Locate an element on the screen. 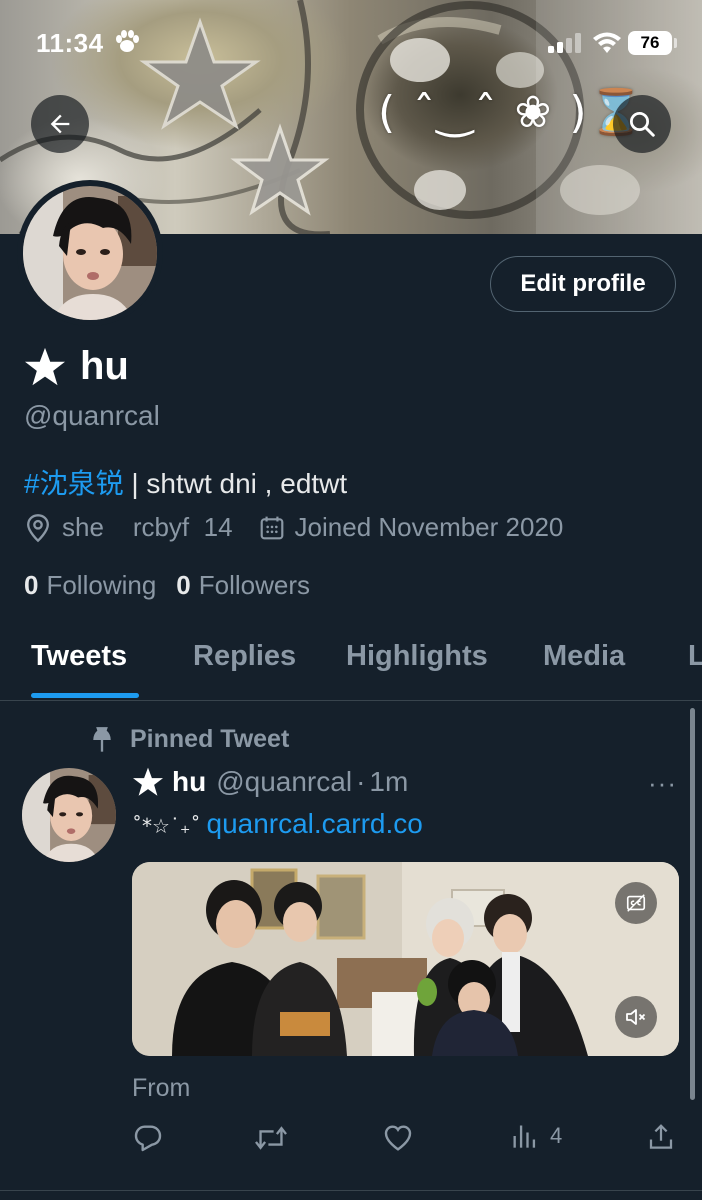 Image resolution: width=702 pixels, height=1200 pixels. tweet-video is located at coordinates (405, 959).